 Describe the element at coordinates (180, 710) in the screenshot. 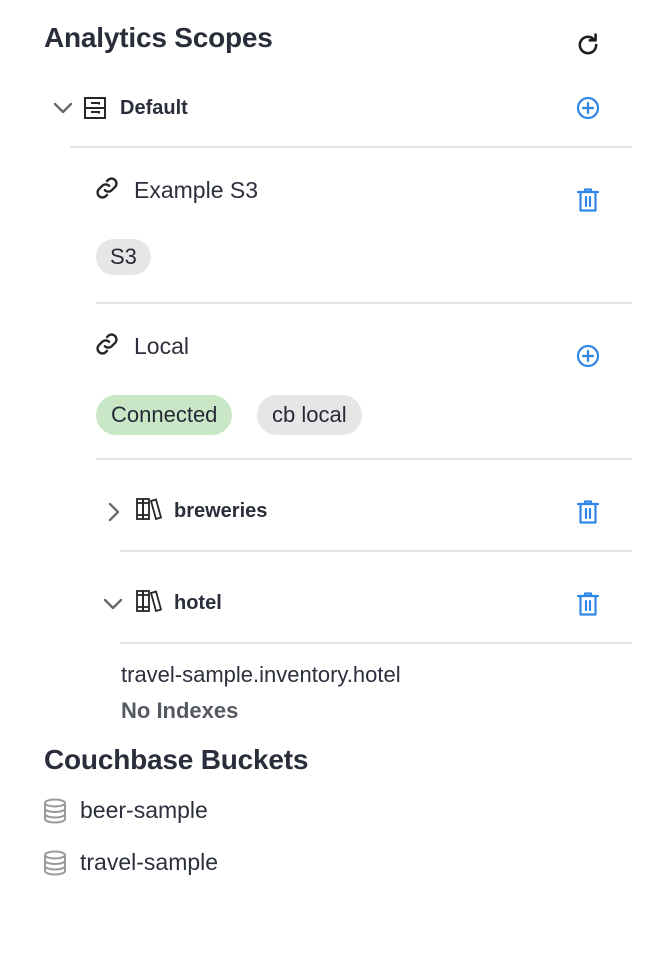

I see `indexes-status: No Indexes` at that location.